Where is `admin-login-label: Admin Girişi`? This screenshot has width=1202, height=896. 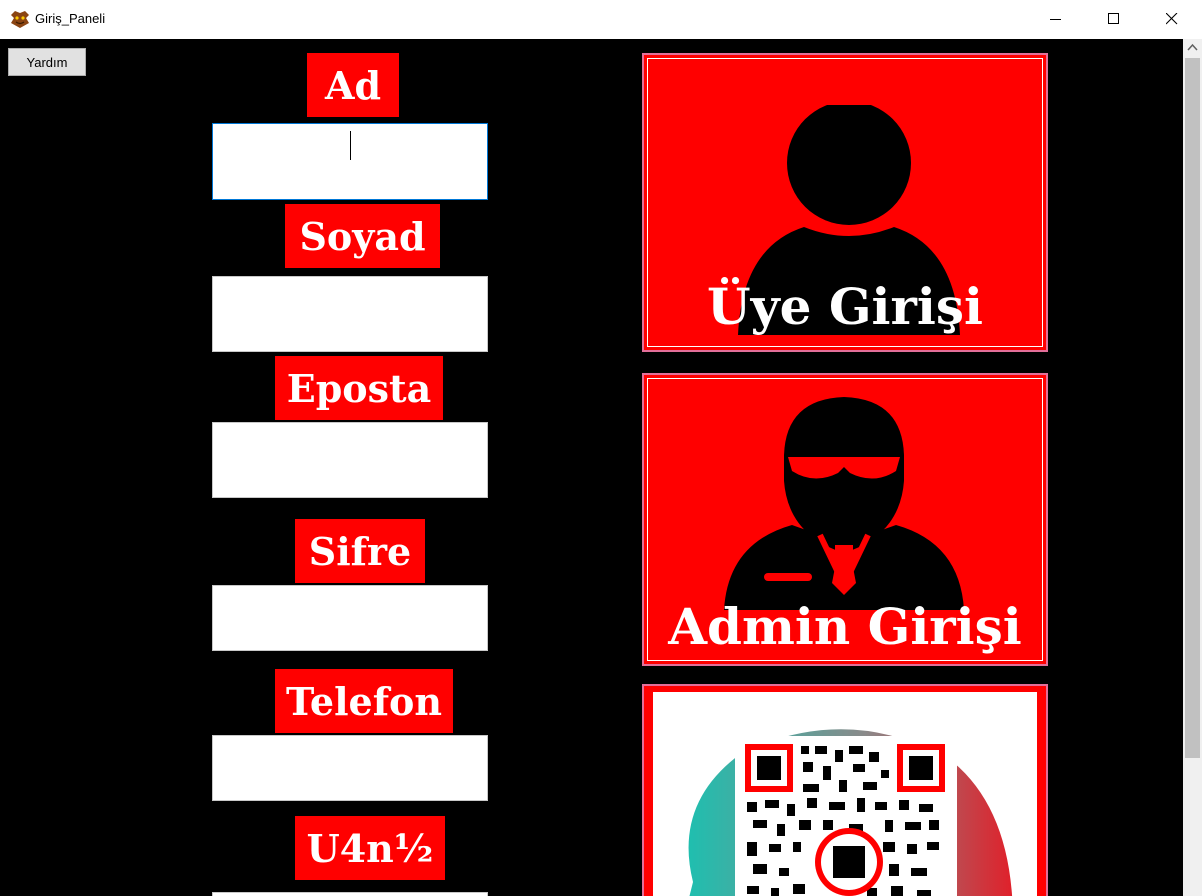 admin-login-label: Admin Girişi is located at coordinates (845, 626).